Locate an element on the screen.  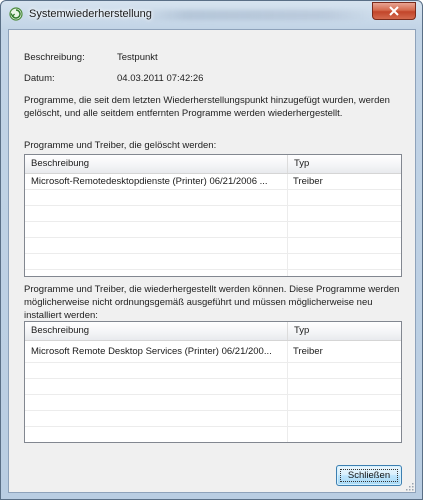
description-value: Testpunkt is located at coordinates (137, 57).